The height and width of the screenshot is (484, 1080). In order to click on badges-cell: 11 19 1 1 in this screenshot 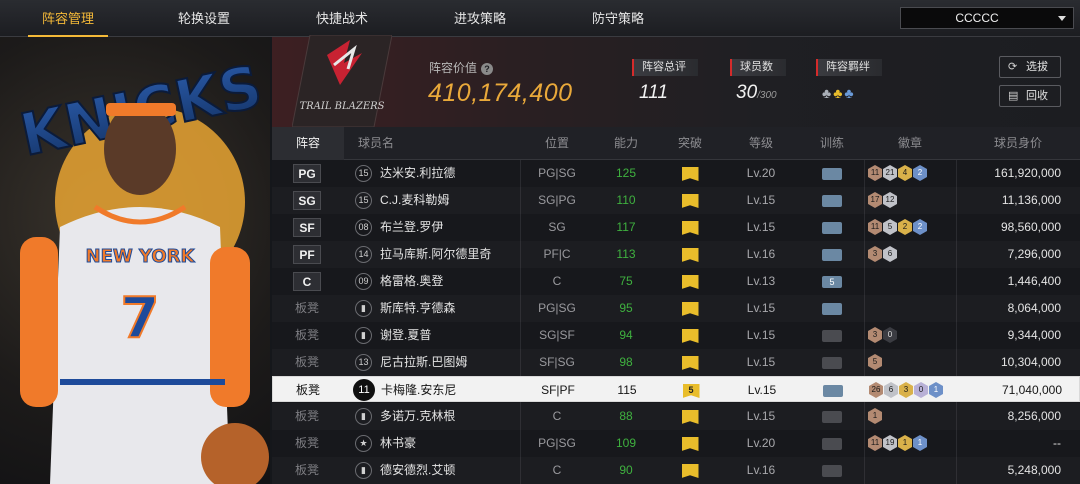, I will do `click(910, 443)`.